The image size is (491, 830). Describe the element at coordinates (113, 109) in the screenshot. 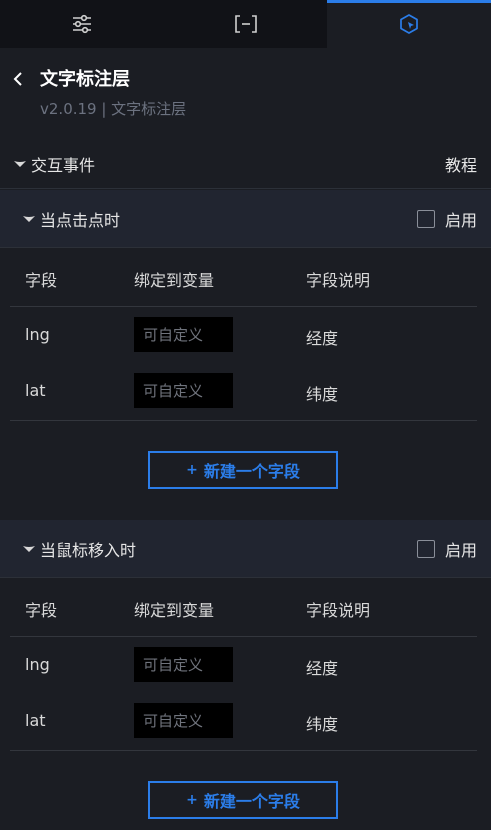

I see `component-version: v2.0.19 | 文字标注层` at that location.